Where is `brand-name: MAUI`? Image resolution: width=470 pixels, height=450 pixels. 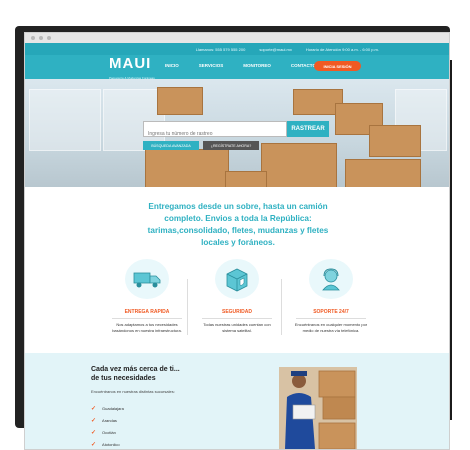
brand-name: MAUI is located at coordinates (130, 63).